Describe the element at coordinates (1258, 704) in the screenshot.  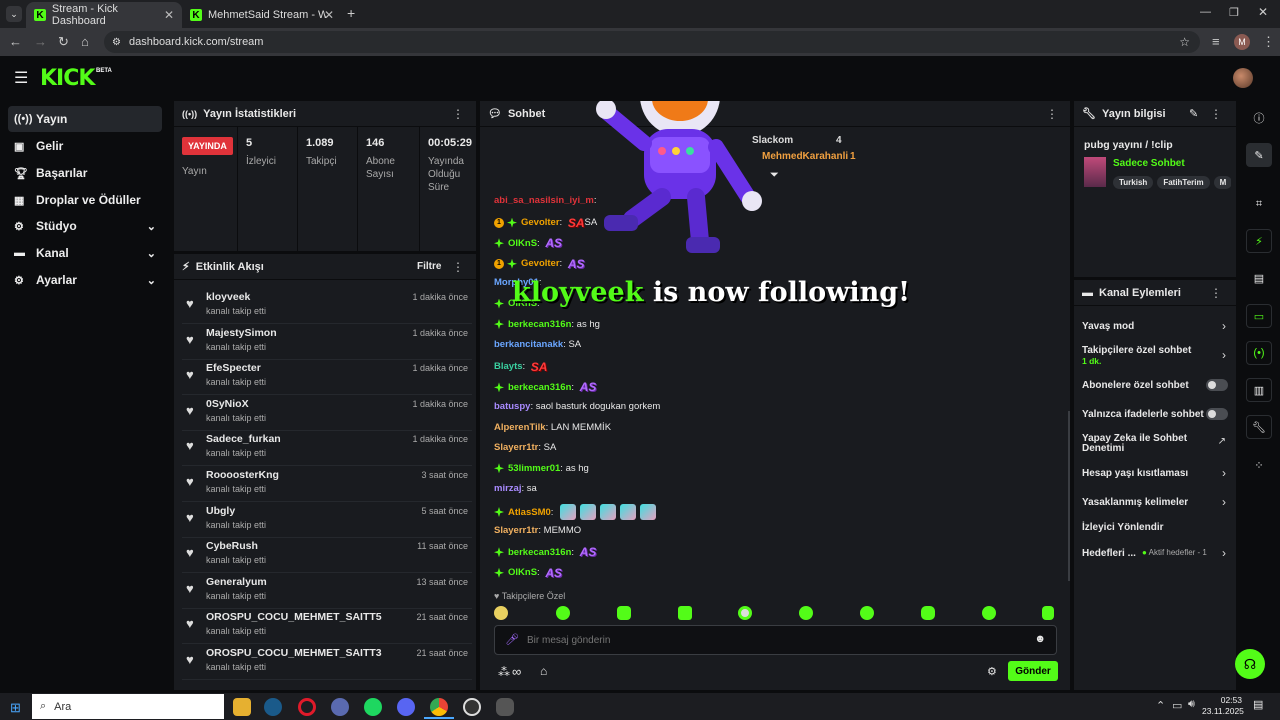
I see `notification-icon: ▤` at that location.